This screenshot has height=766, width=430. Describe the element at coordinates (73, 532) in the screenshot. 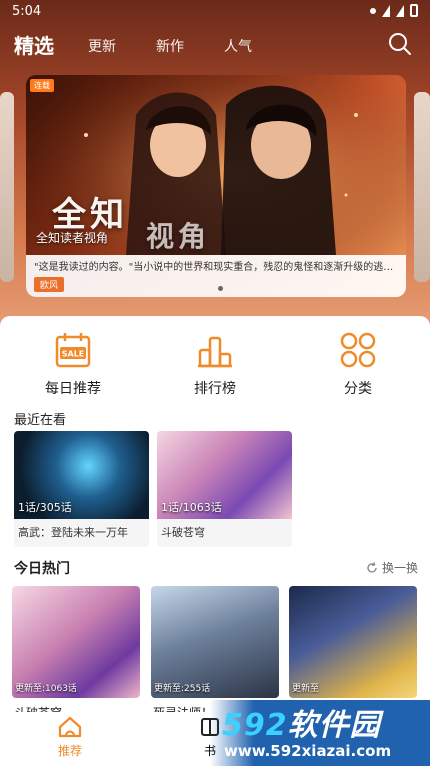

I see `recent-name: 高武：登陆未来一万年` at that location.